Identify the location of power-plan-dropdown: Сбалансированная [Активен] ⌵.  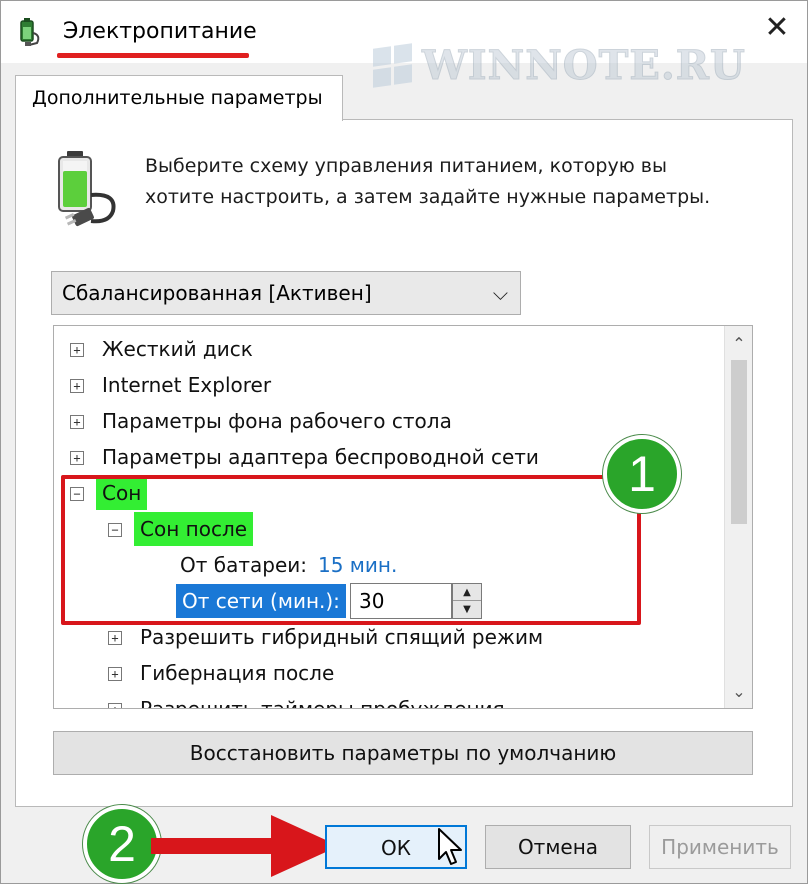
(286, 293).